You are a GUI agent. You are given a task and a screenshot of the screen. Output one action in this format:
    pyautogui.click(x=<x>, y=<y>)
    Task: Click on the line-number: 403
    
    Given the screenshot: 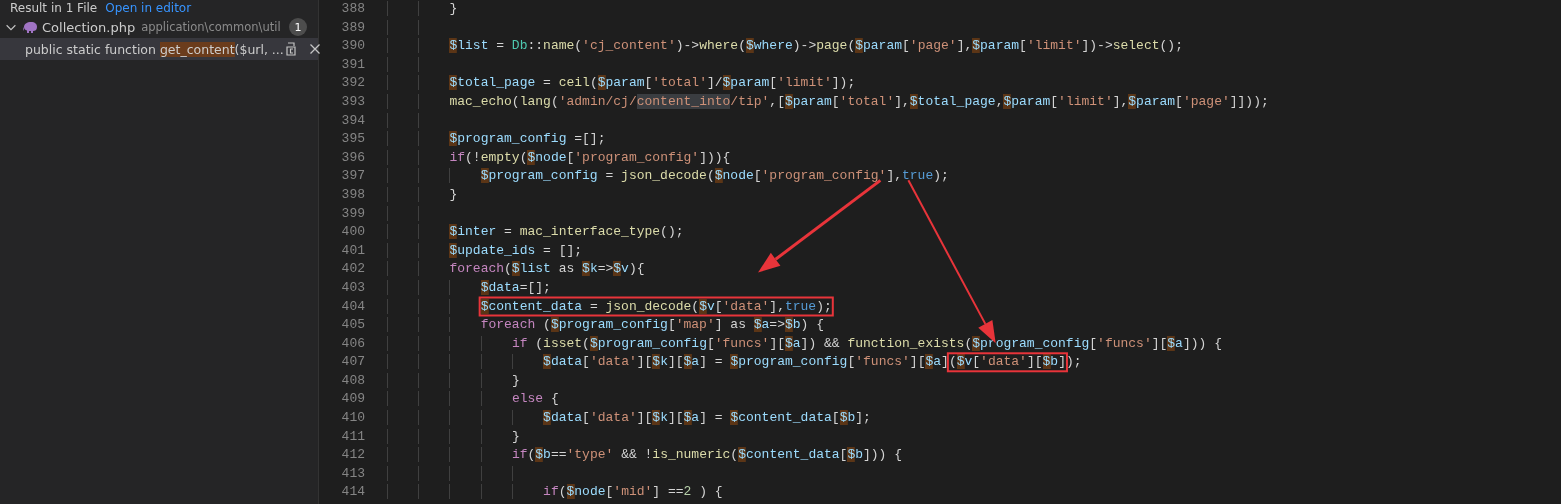 What is the action you would take?
    pyautogui.click(x=352, y=287)
    